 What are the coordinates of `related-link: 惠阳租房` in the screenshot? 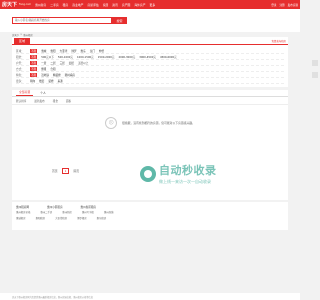 It's located at (41, 218).